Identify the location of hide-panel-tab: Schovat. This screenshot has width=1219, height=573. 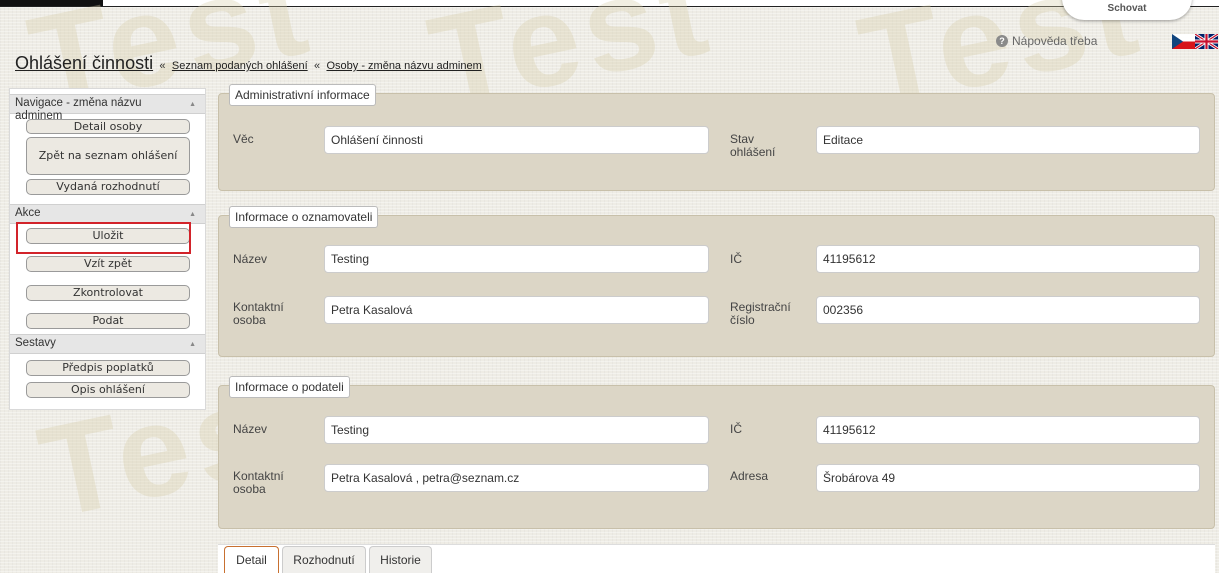
(1127, 10).